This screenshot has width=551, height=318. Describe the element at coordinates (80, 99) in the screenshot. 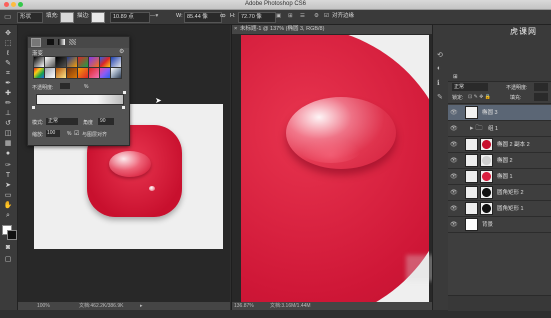

I see `gradient-preview-bar` at that location.